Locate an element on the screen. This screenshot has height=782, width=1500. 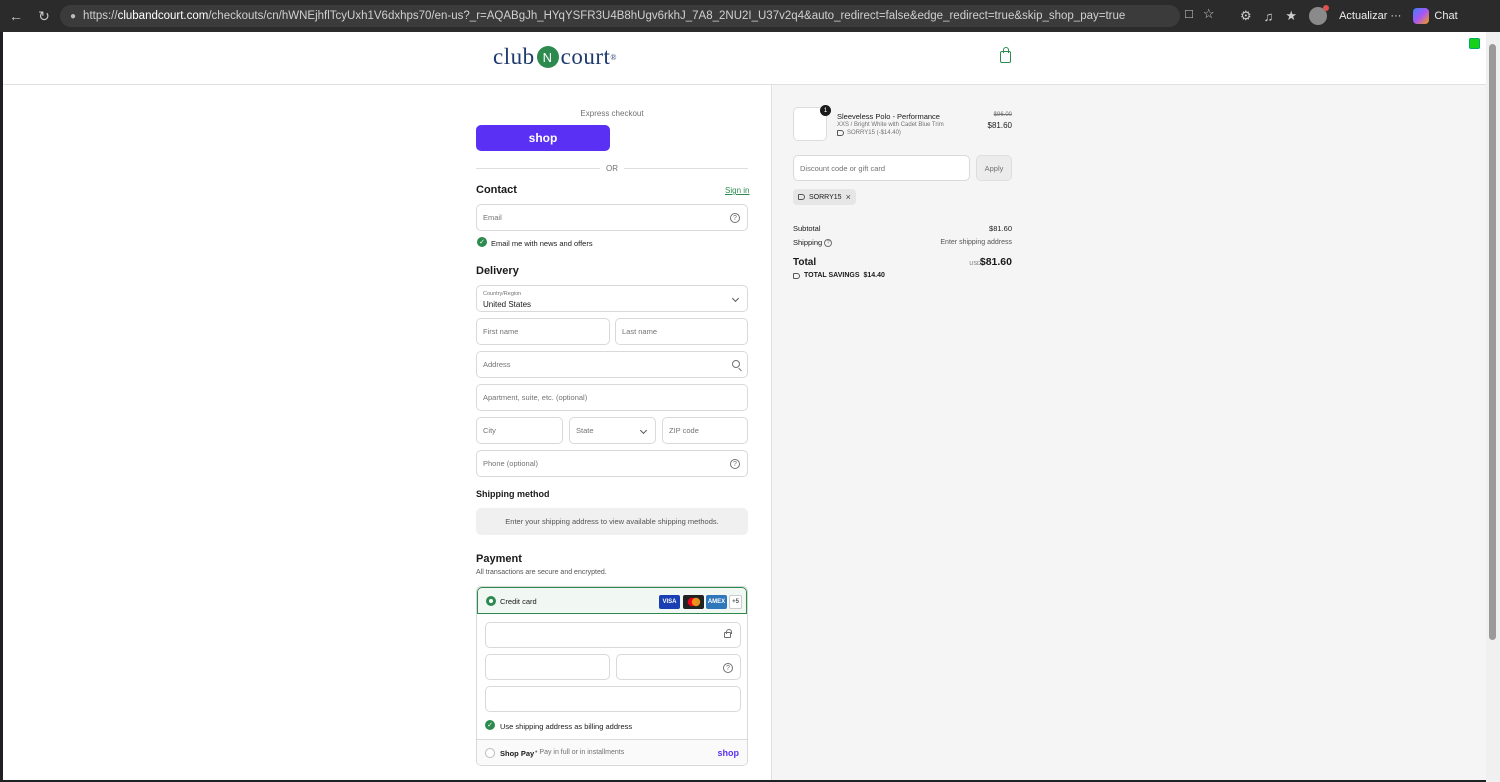
product-discount: SORRY15 (-$14.40) is located at coordinates (869, 133).